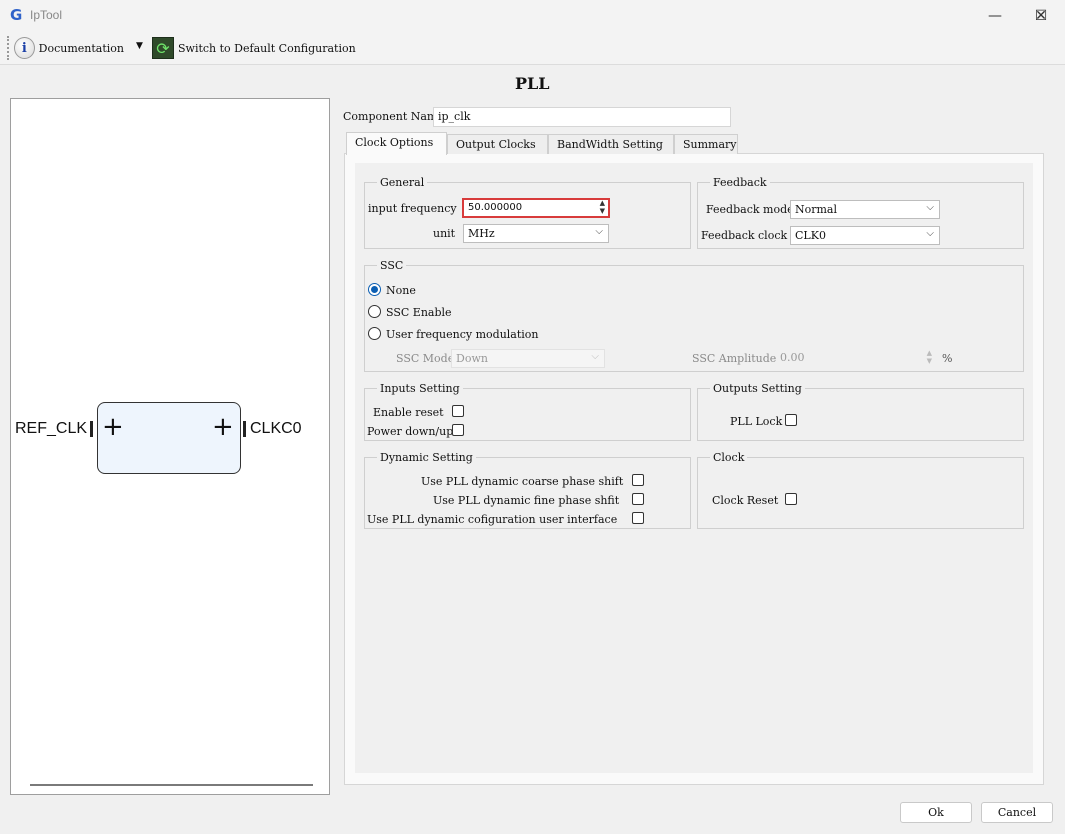  Describe the element at coordinates (816, 209) in the screenshot. I see `feedback-mode-value: Normal` at that location.